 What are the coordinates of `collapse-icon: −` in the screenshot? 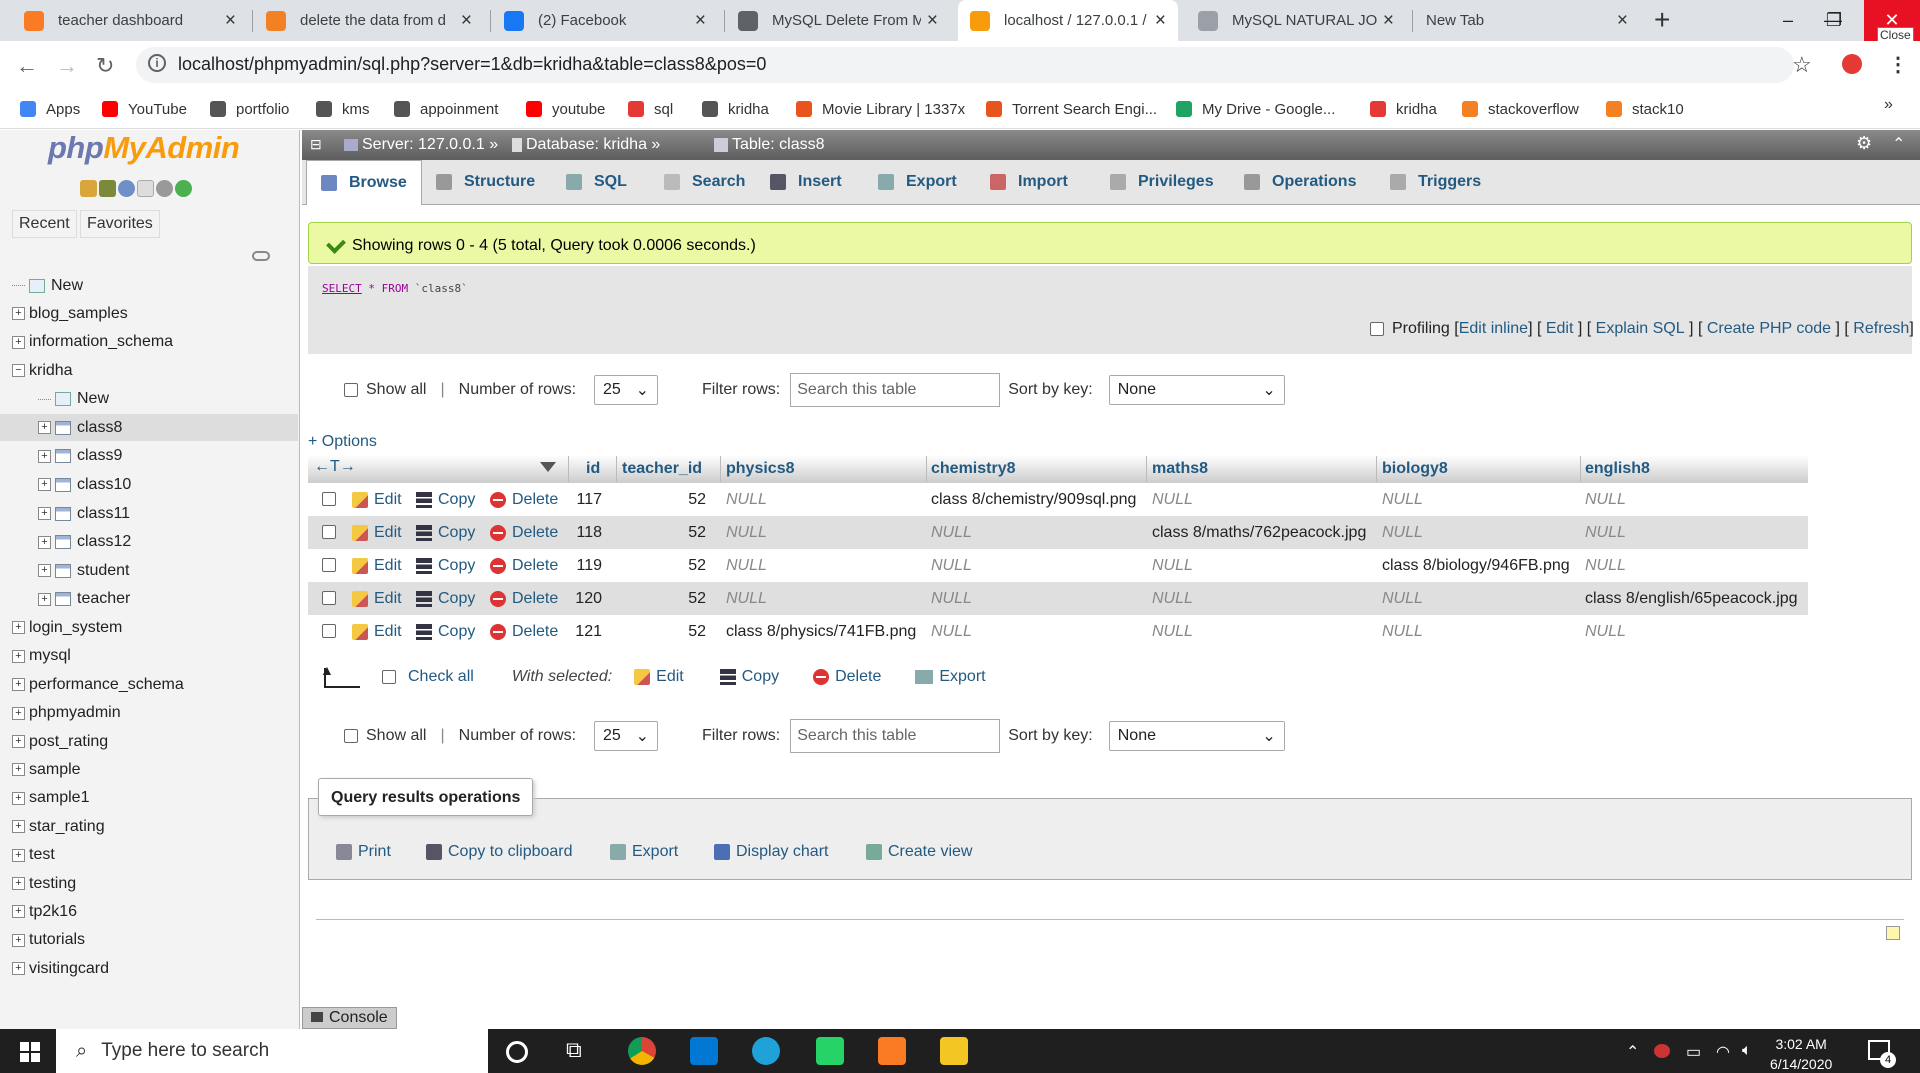 It's located at (18, 371).